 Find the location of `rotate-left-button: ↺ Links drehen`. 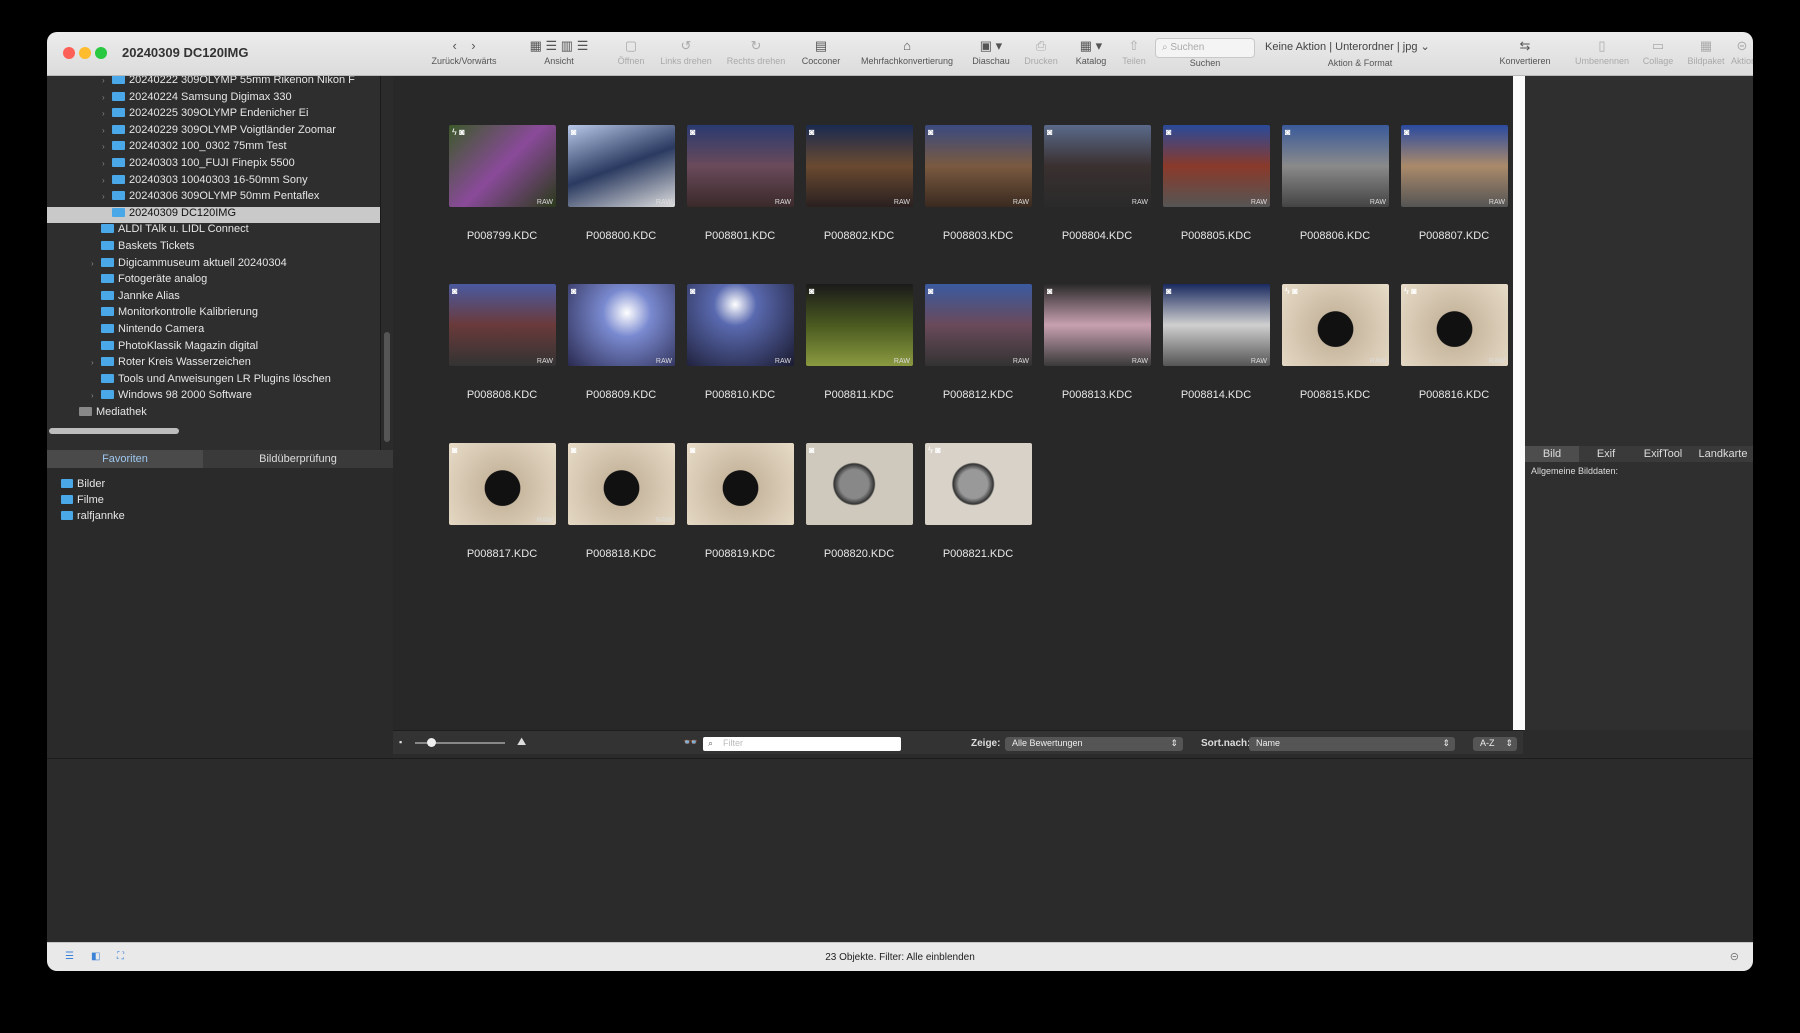

rotate-left-button: ↺ Links drehen is located at coordinates (686, 55).